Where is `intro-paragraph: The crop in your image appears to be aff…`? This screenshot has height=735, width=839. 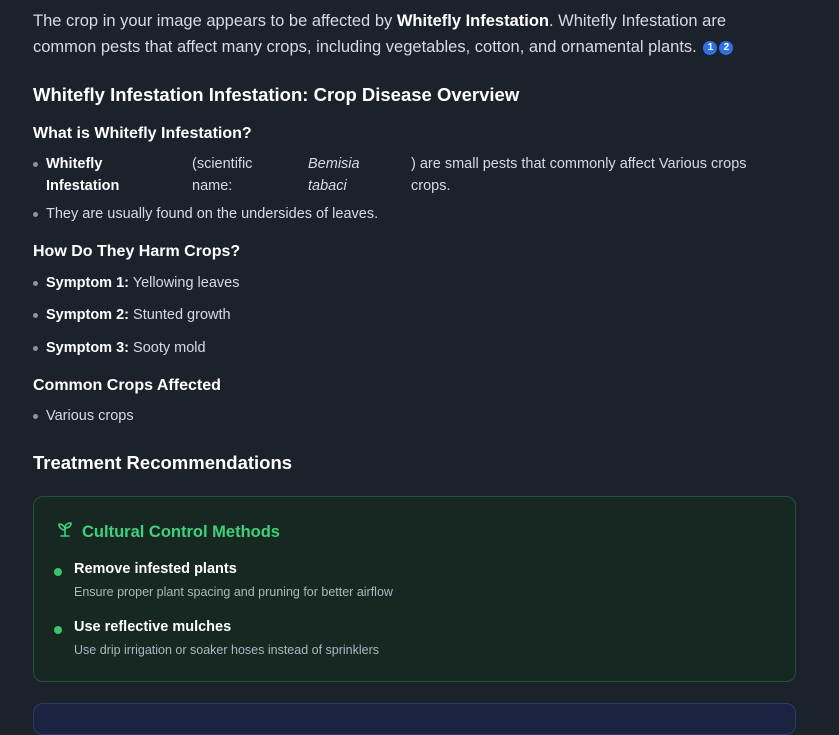 intro-paragraph: The crop in your image appears to be aff… is located at coordinates (403, 34).